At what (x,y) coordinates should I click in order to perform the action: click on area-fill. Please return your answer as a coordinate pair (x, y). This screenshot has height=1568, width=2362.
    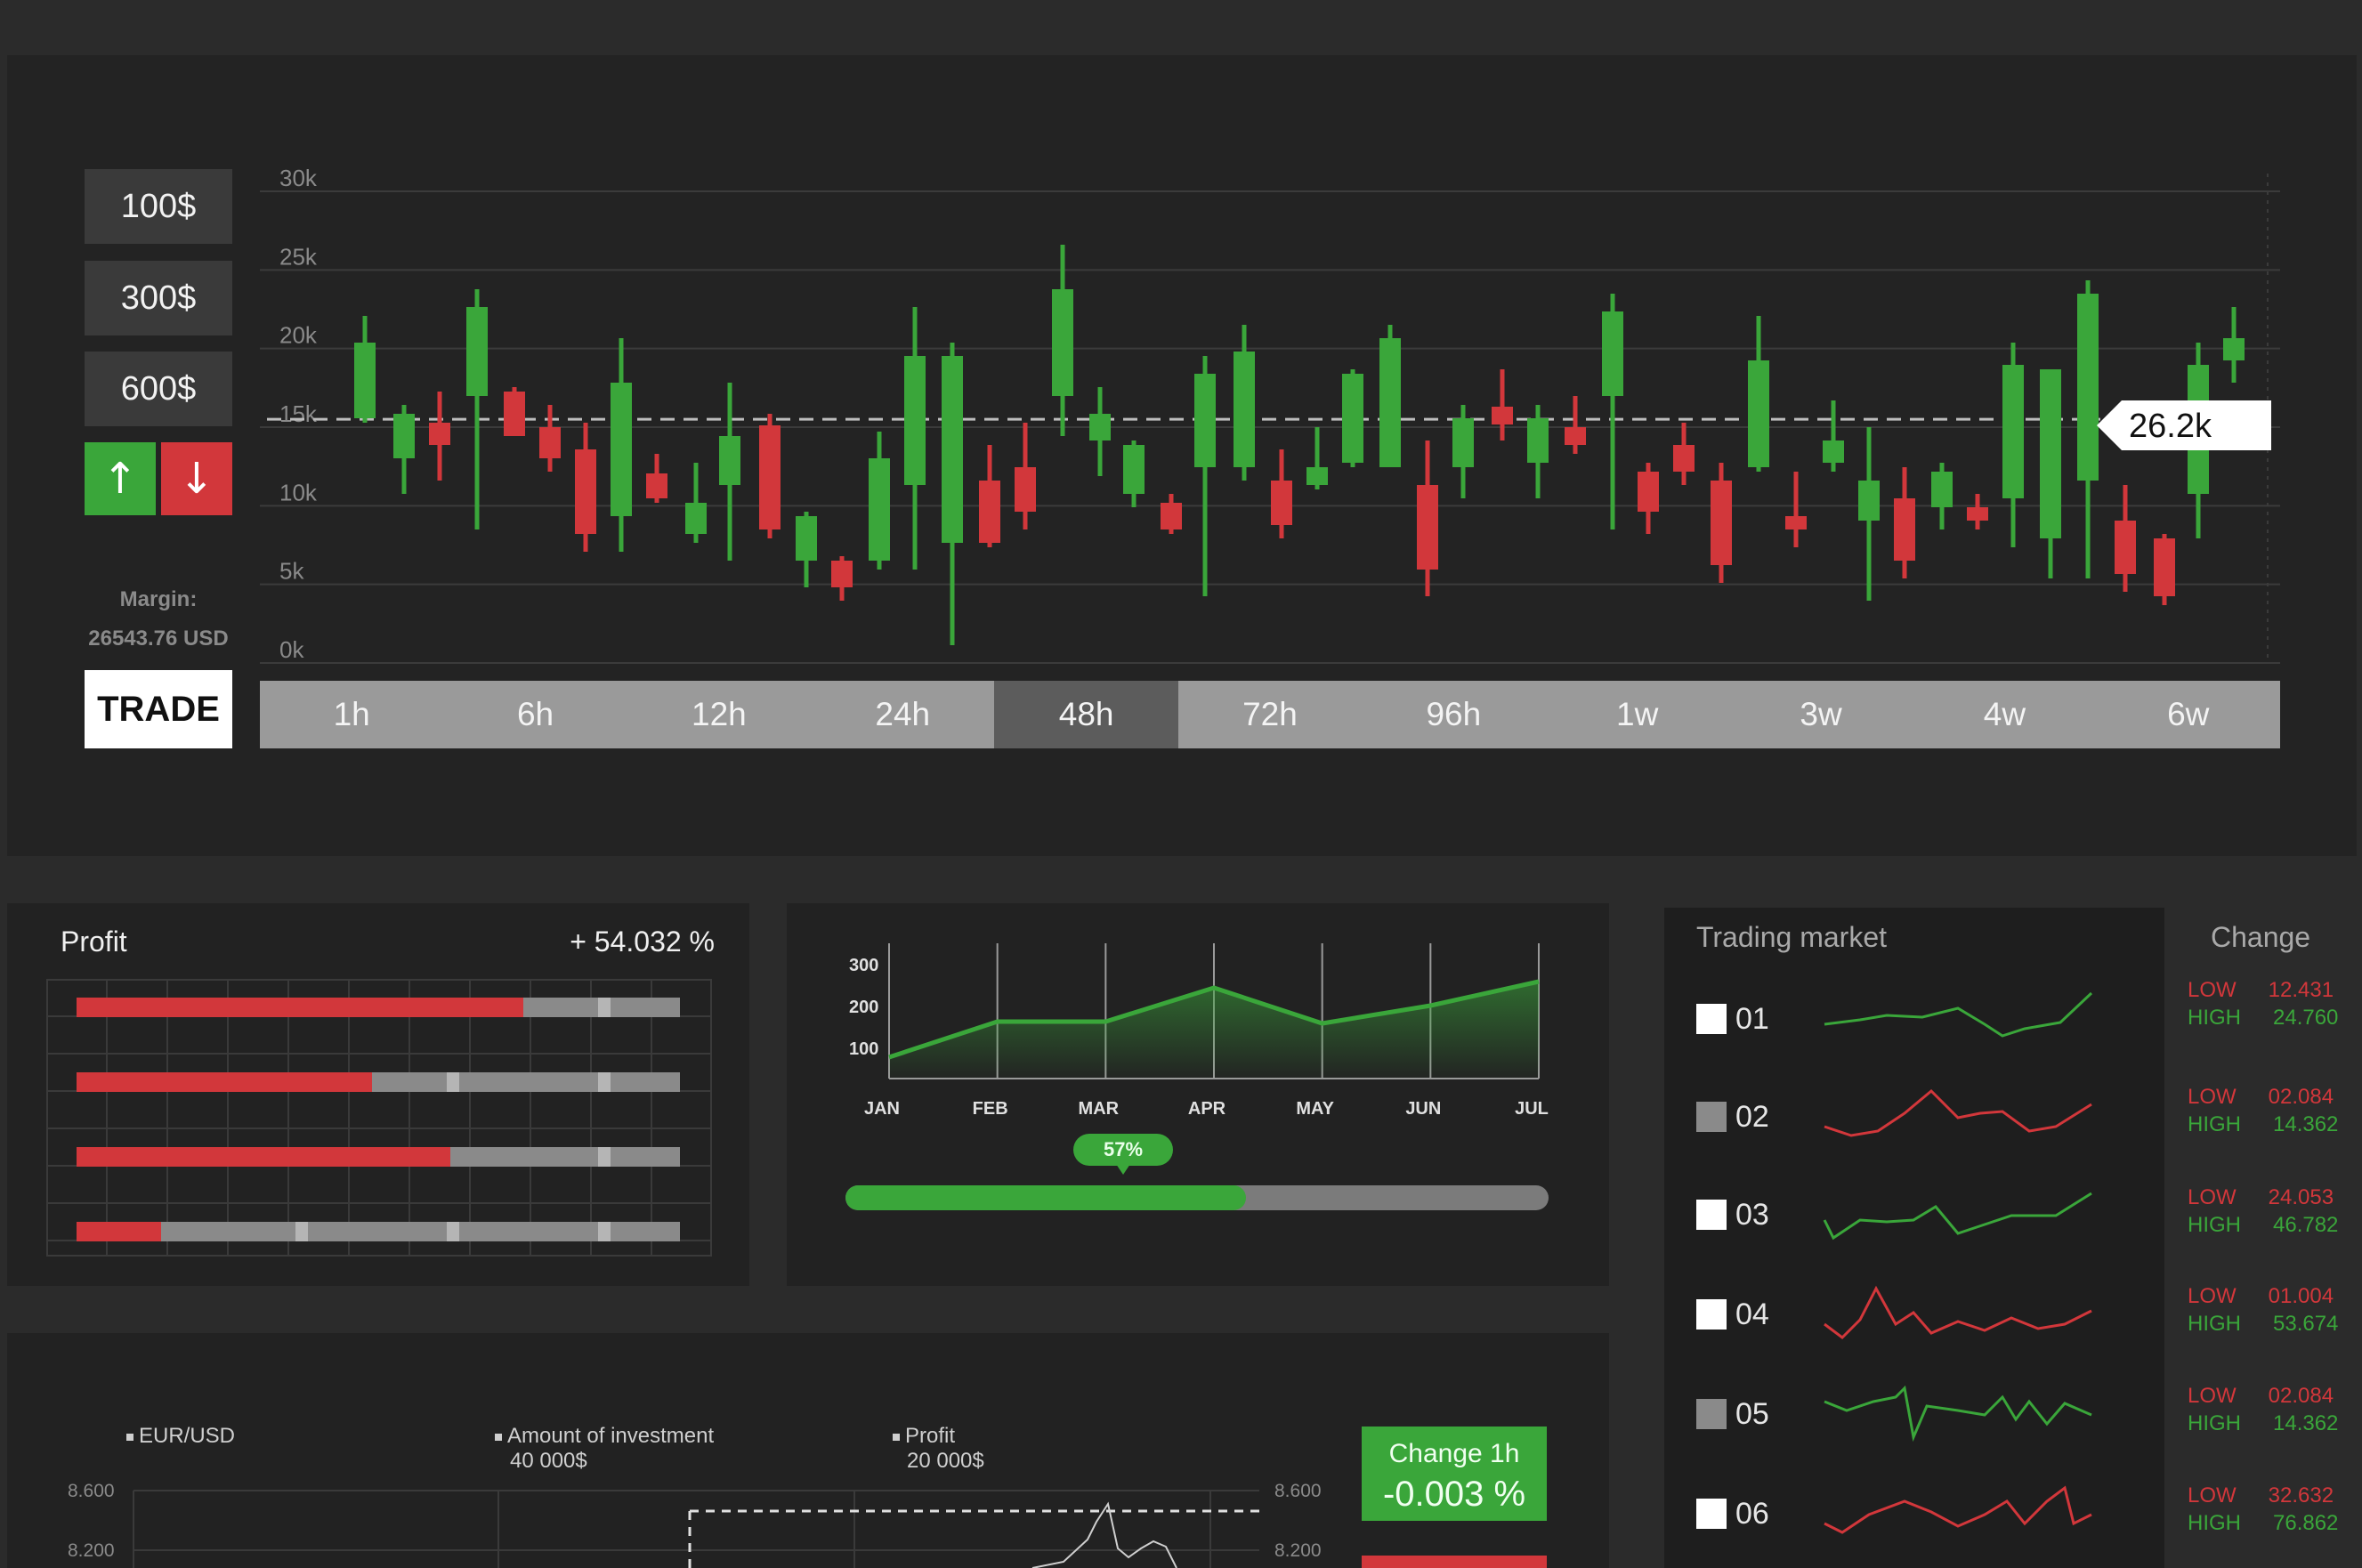
    Looking at the image, I should click on (1214, 1030).